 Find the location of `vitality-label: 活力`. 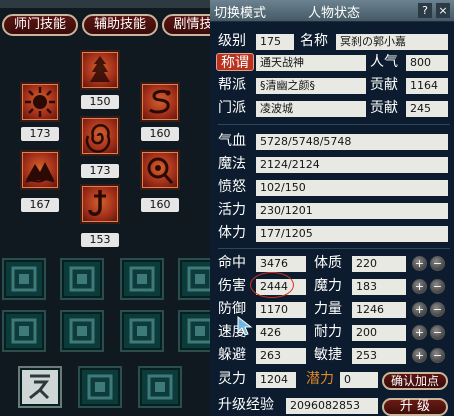

vitality-label: 活力 is located at coordinates (232, 210).